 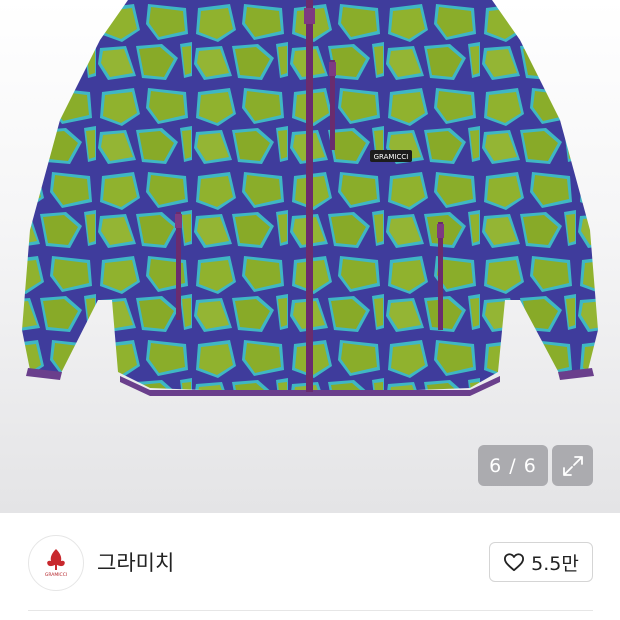 I want to click on gramicci-logo-icon: GRAMICCI, so click(x=56, y=563).